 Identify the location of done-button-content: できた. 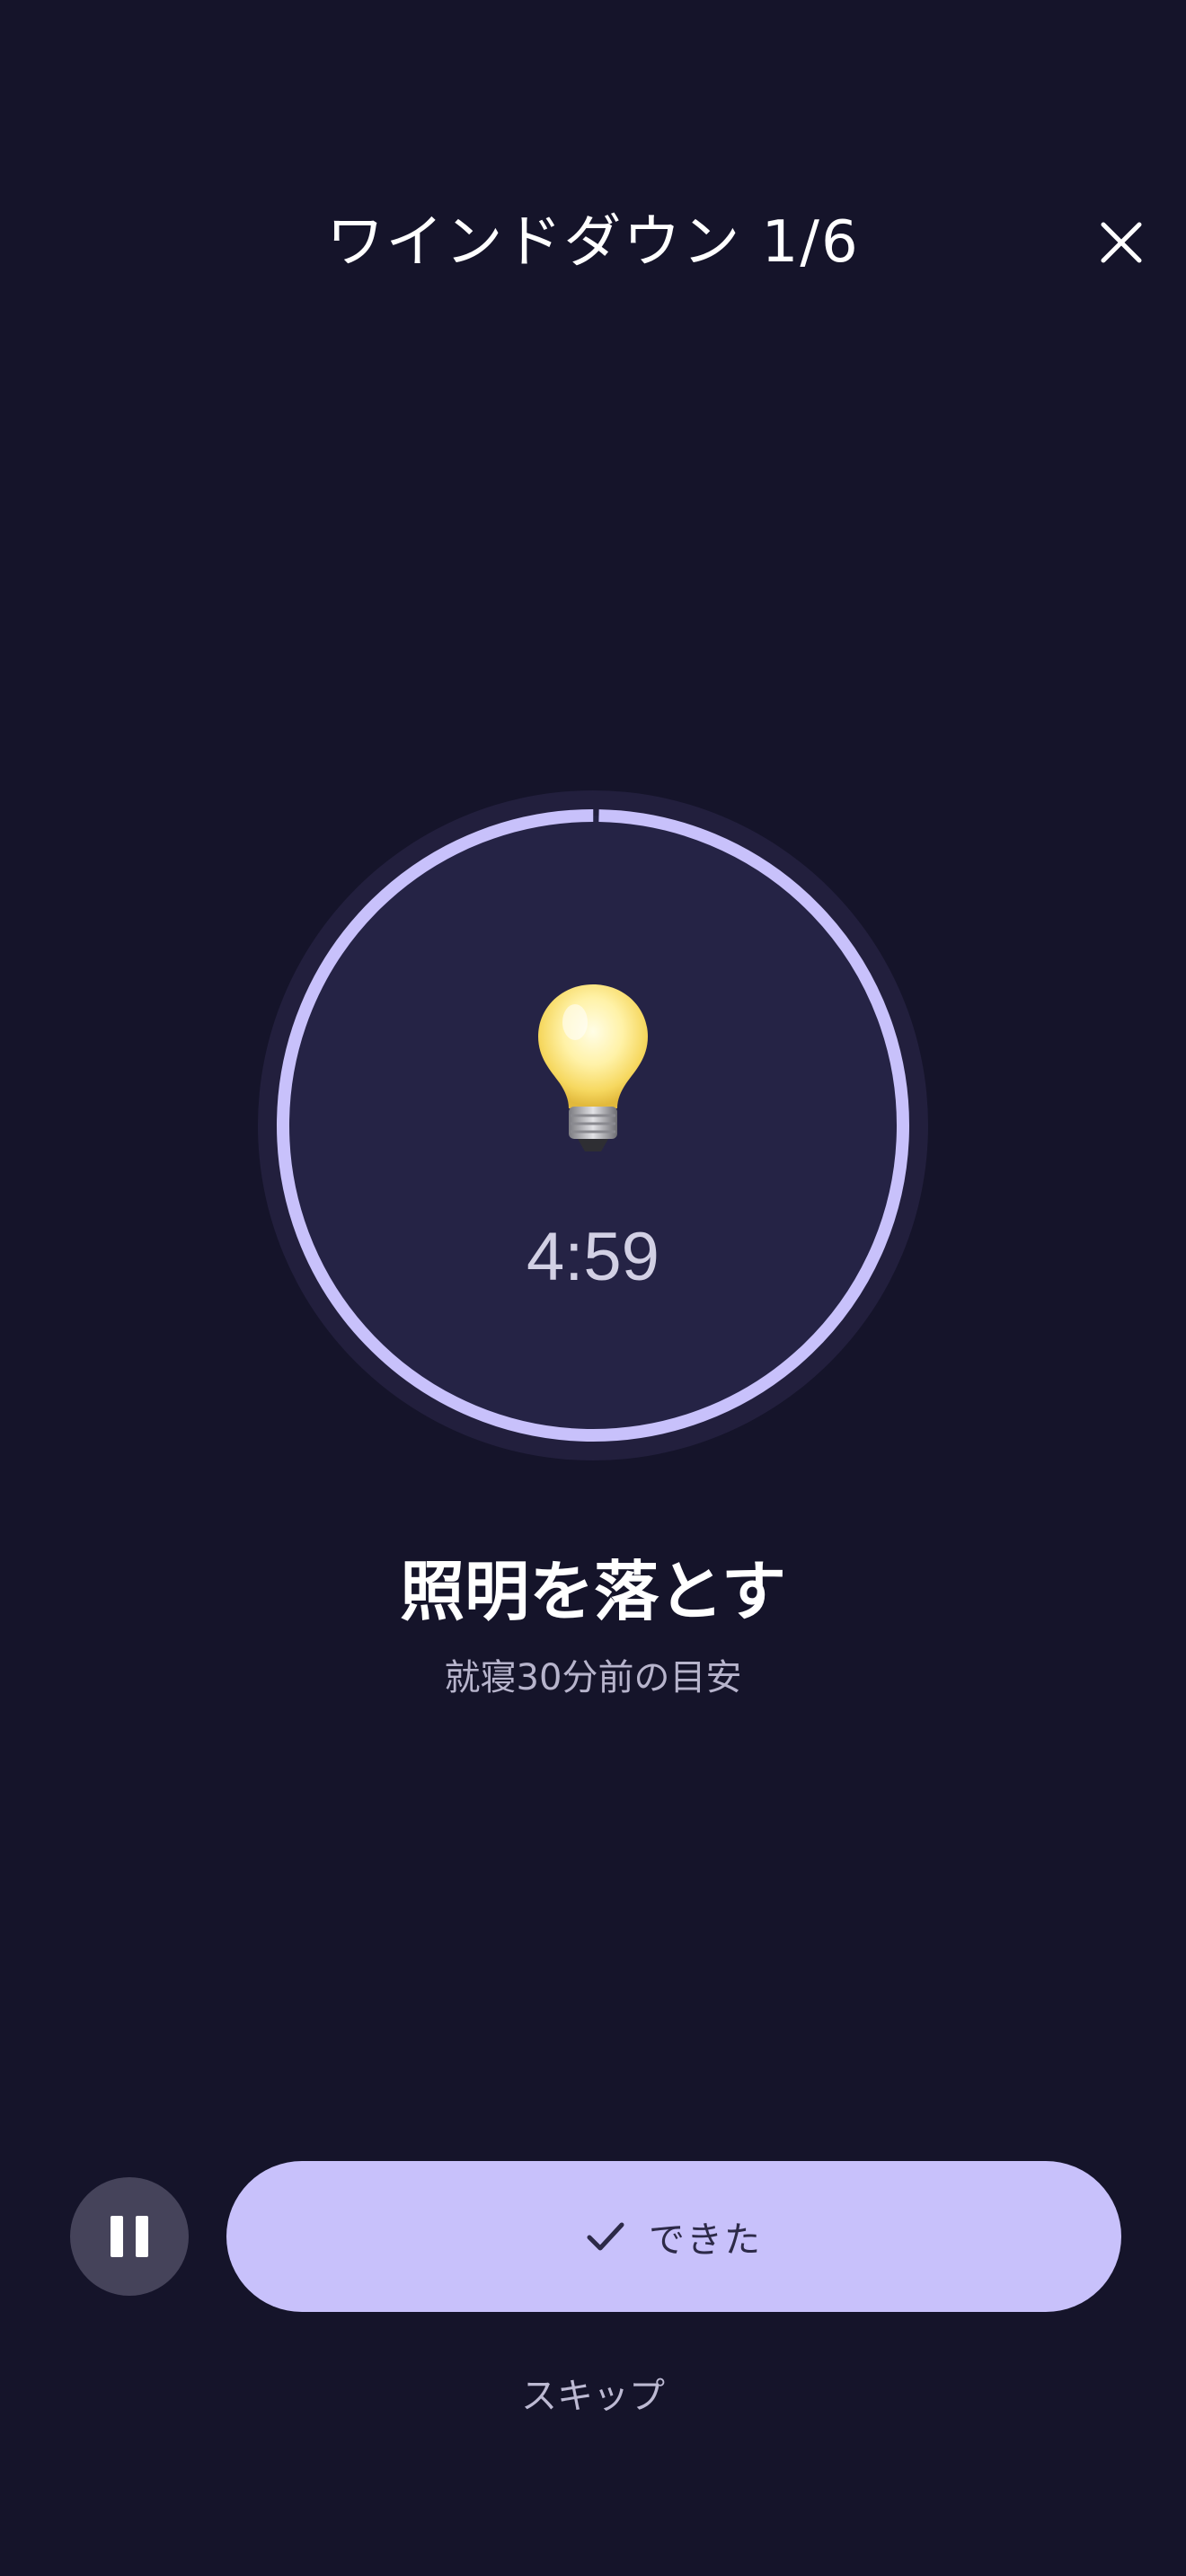
(674, 2236).